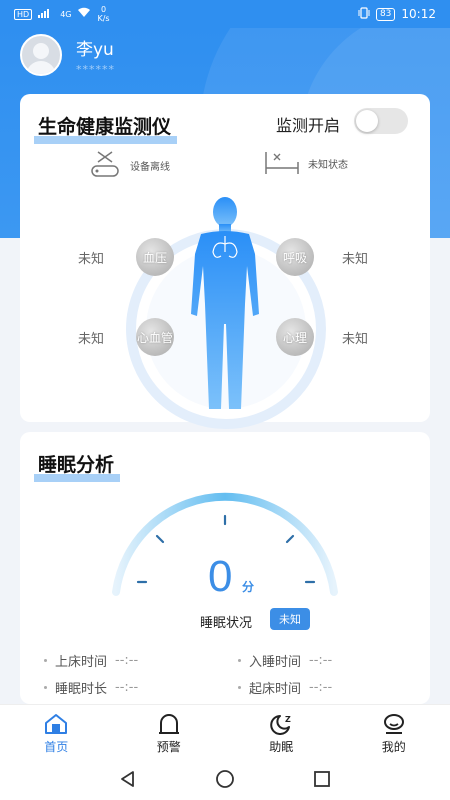 The image size is (450, 800). I want to click on battery-indicator: 83, so click(385, 14).